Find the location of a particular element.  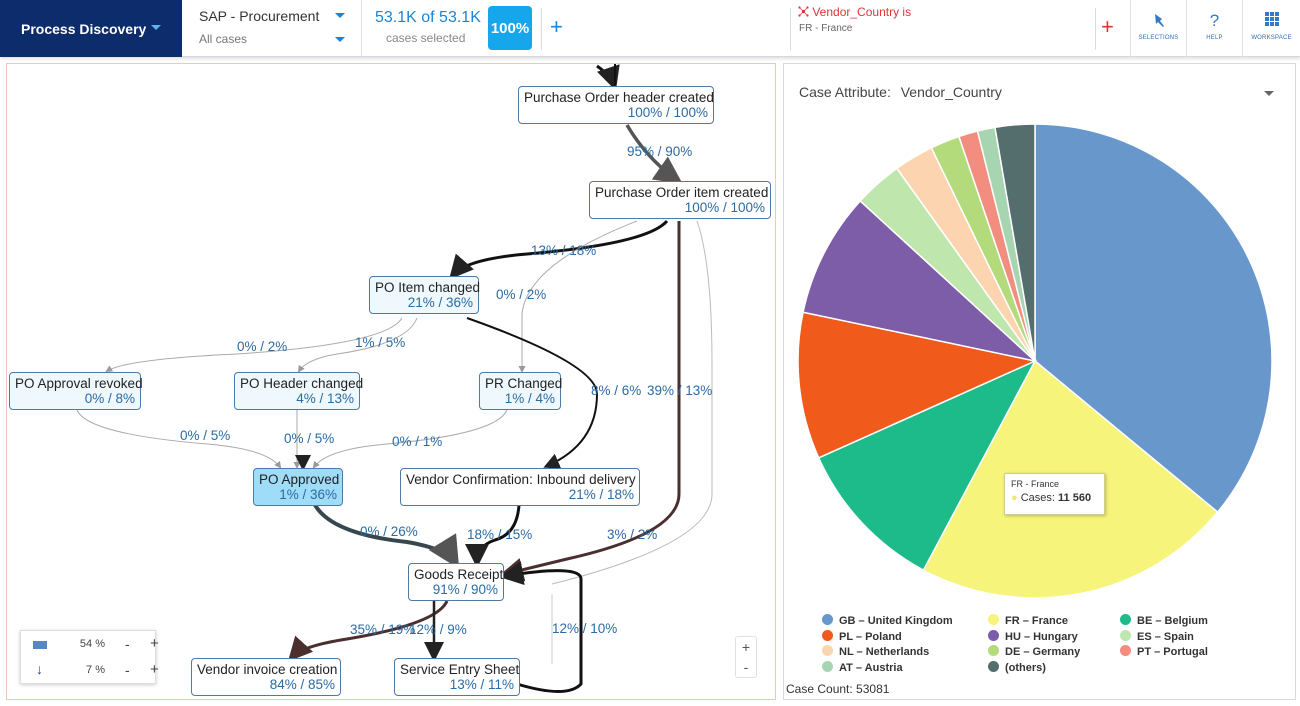

node-value: 1% / 36% is located at coordinates (308, 494).